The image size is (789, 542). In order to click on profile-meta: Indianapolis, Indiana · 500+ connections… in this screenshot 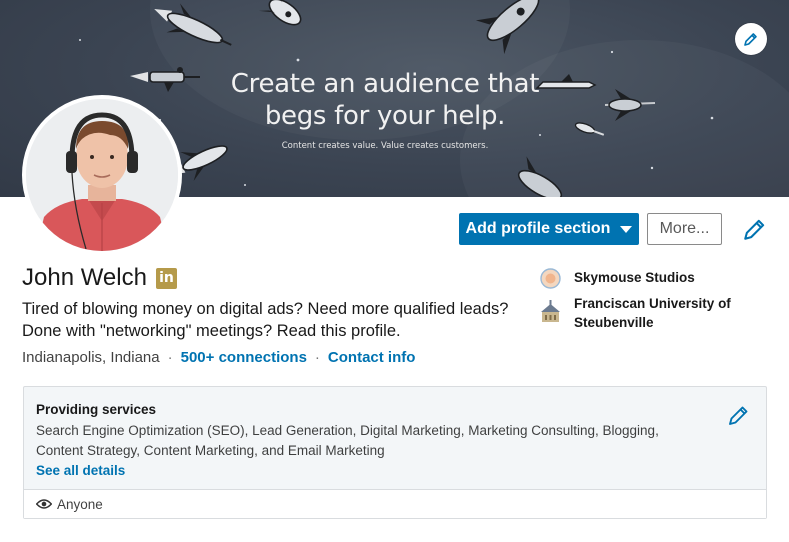, I will do `click(218, 357)`.